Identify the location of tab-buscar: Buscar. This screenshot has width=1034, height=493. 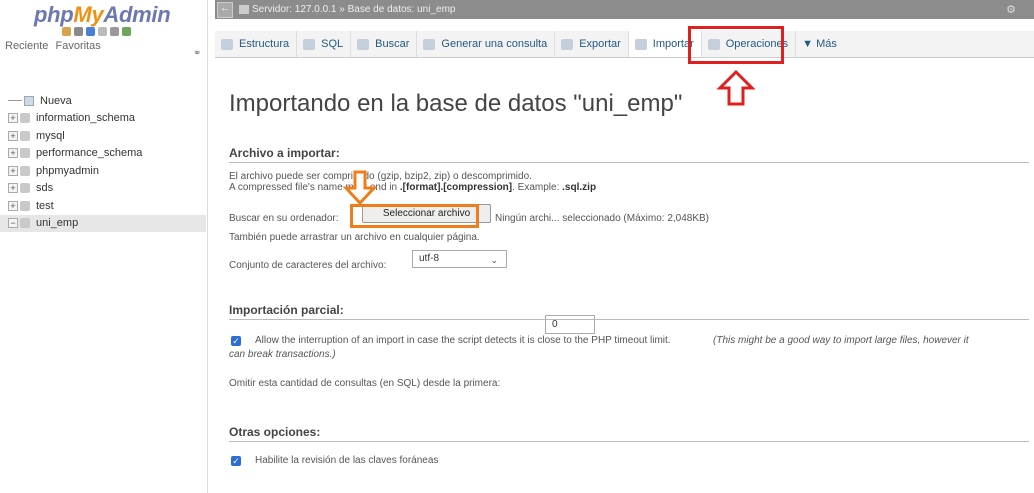
(384, 44).